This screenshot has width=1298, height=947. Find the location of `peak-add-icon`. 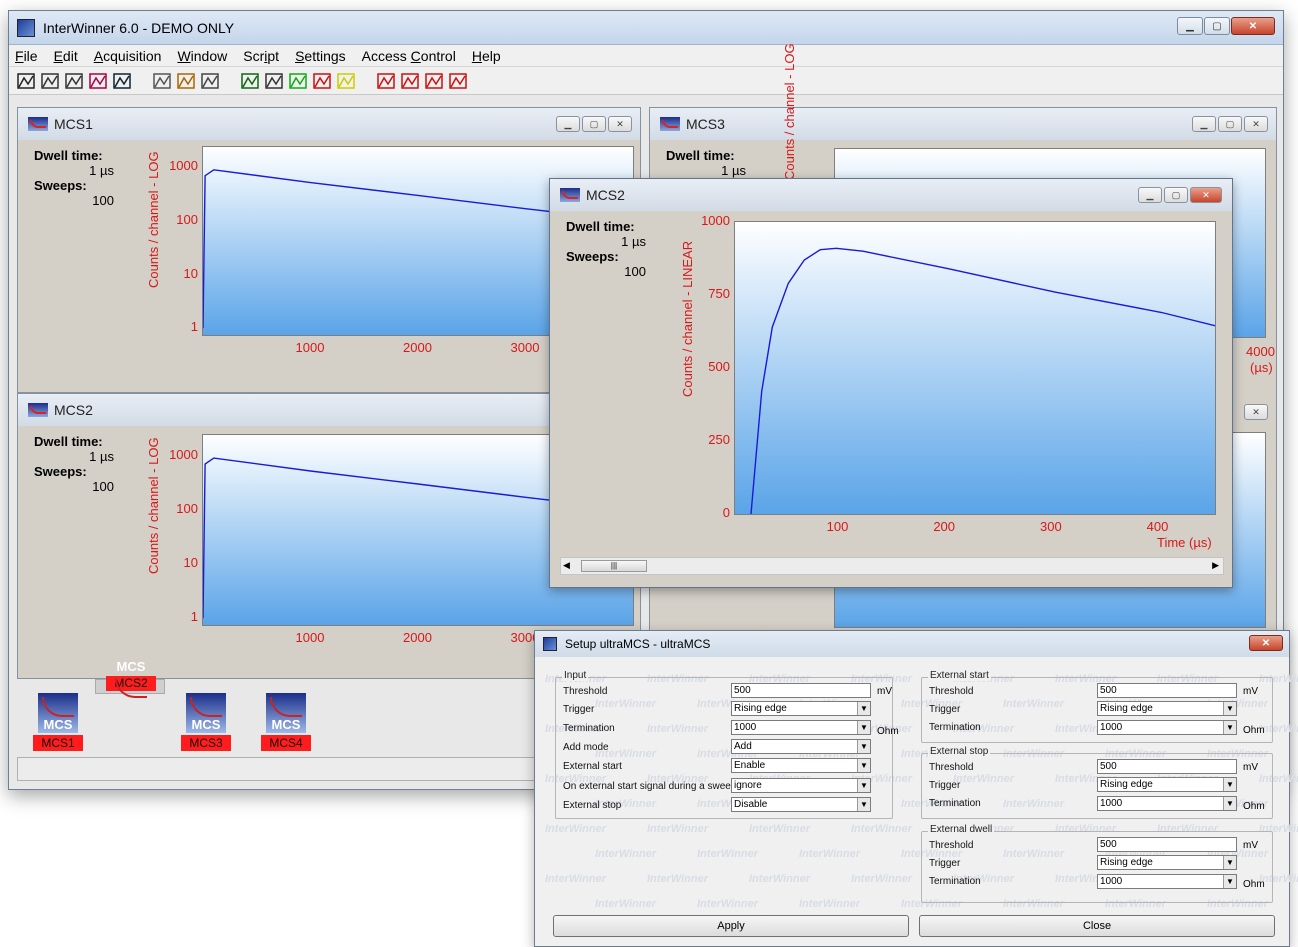

peak-add-icon is located at coordinates (410, 81).